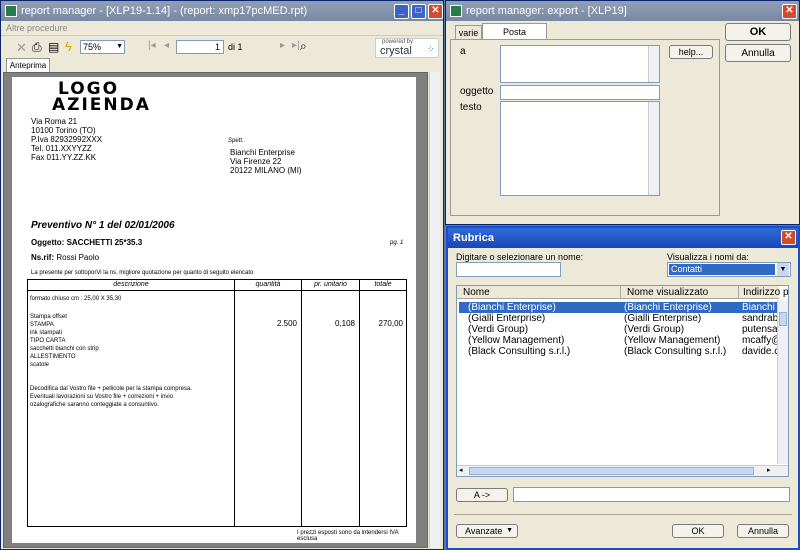  What do you see at coordinates (476, 292) in the screenshot?
I see `col-nome: Nome` at bounding box center [476, 292].